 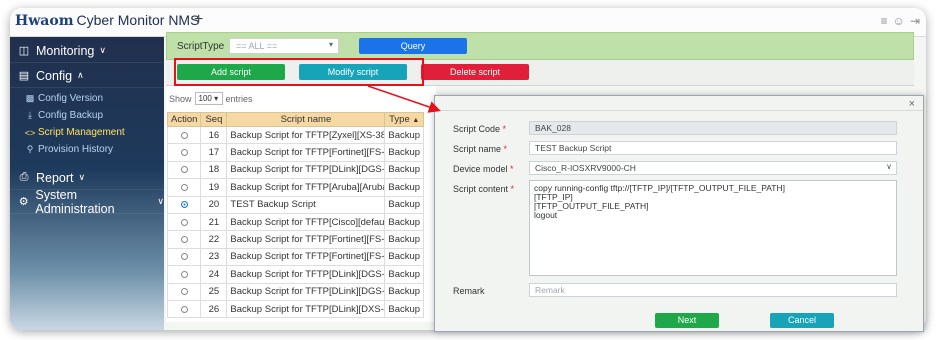 What do you see at coordinates (912, 104) in the screenshot?
I see `close-icon: ×` at bounding box center [912, 104].